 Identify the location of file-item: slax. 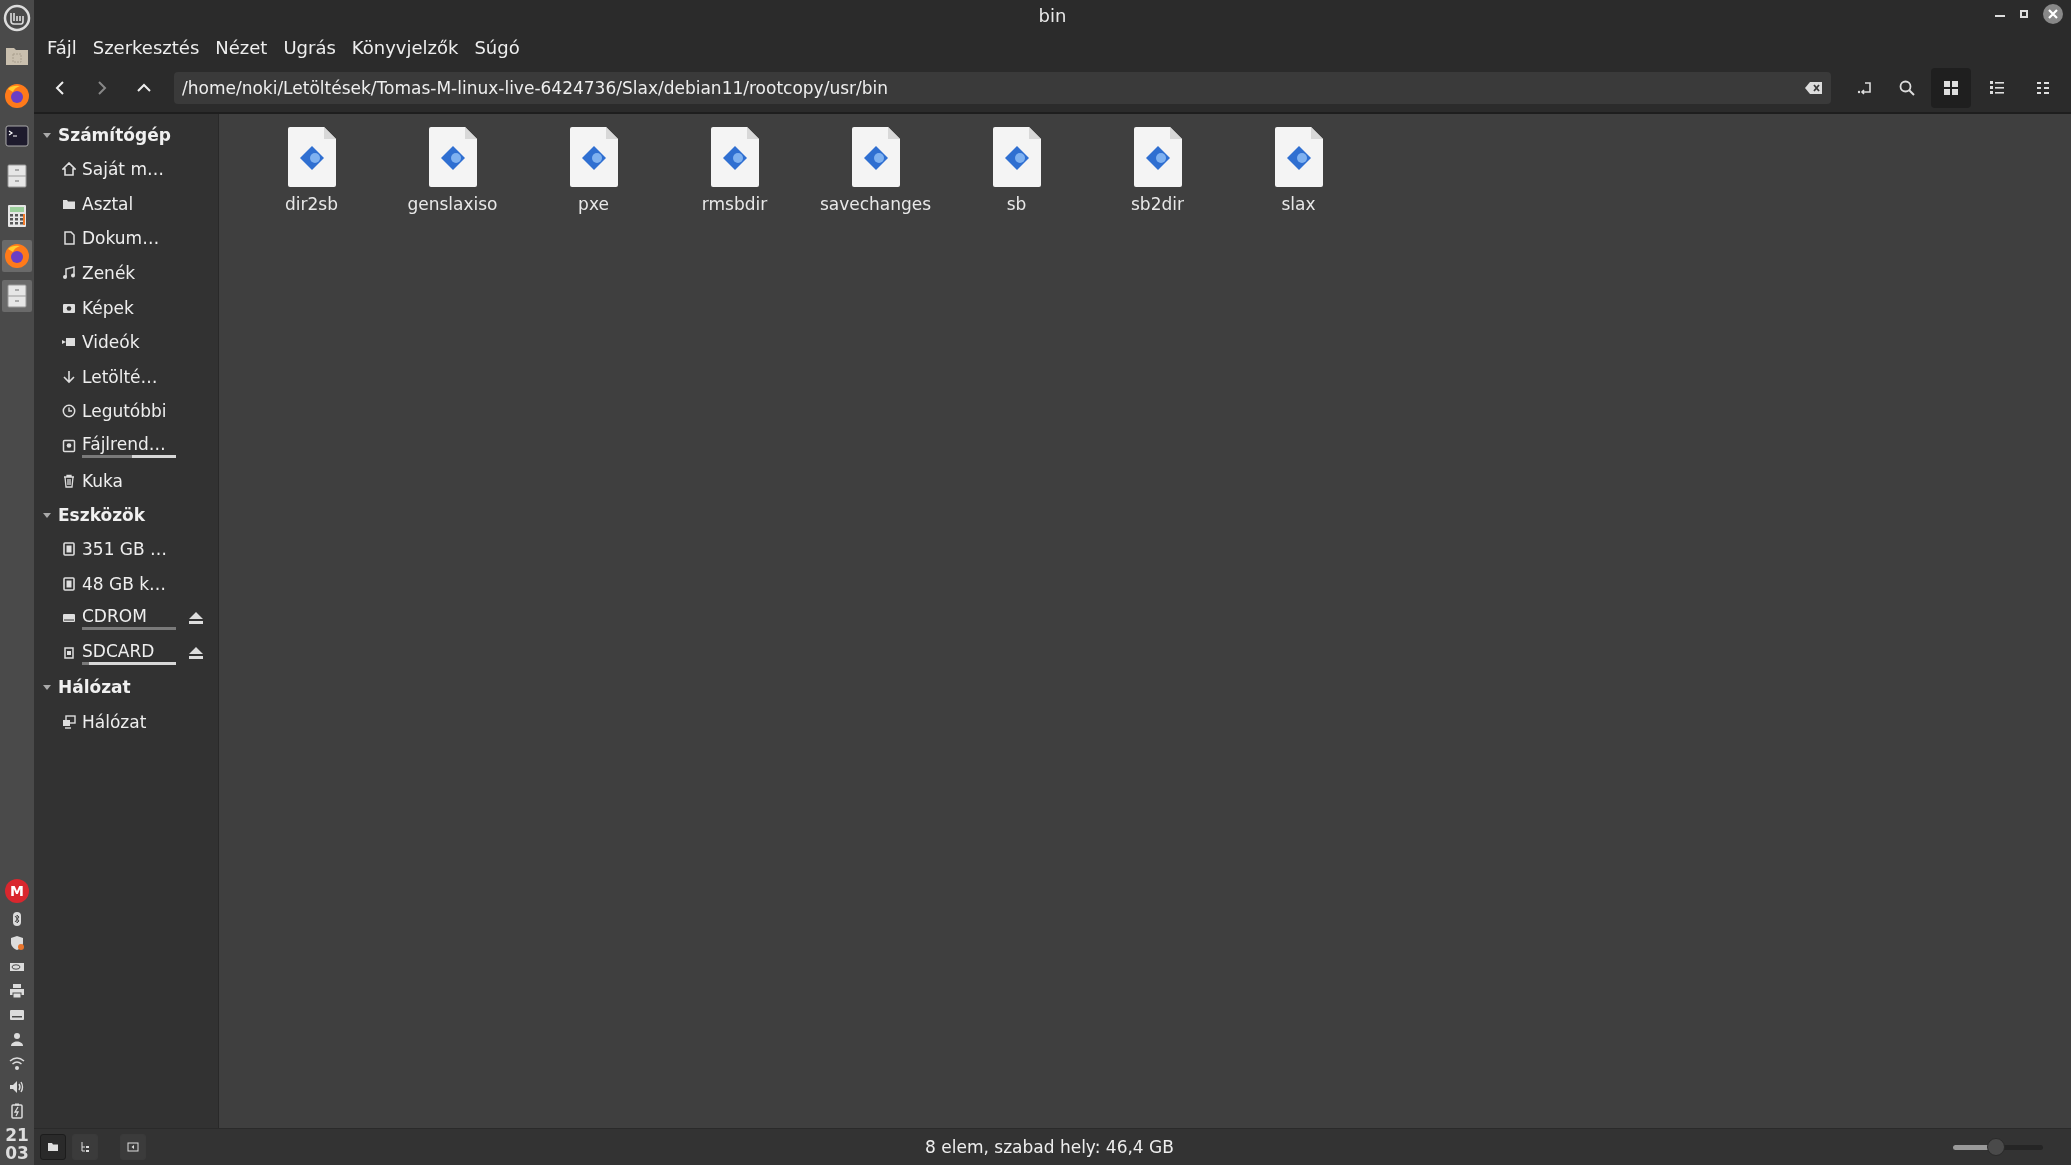
(1298, 170).